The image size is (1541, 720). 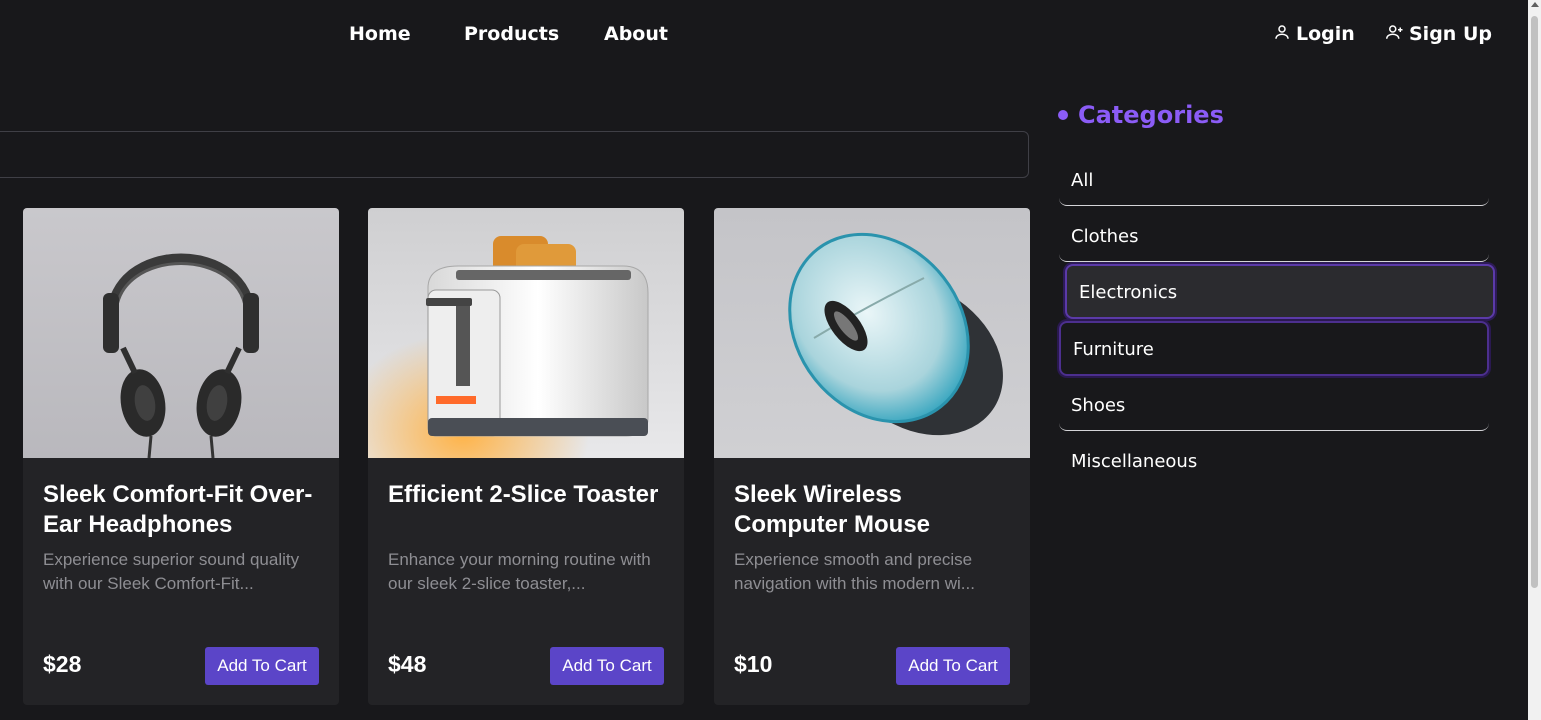 I want to click on mouse-image, so click(x=872, y=333).